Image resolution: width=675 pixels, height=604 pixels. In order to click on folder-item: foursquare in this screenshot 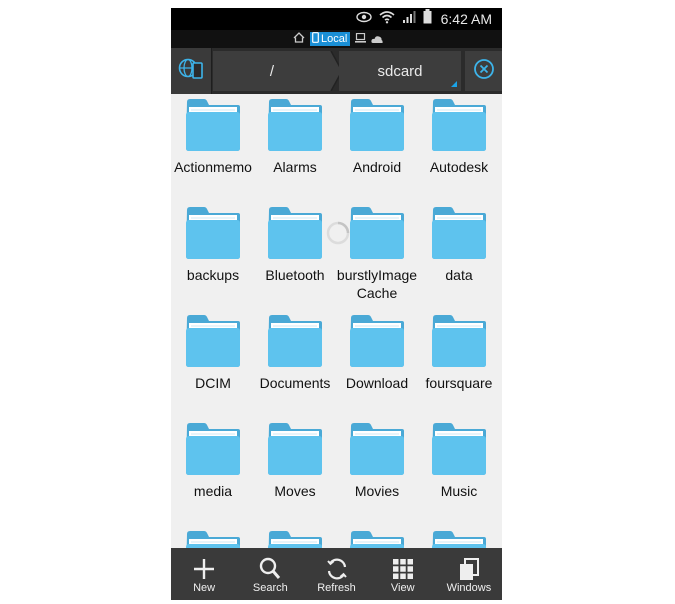, I will do `click(459, 360)`.